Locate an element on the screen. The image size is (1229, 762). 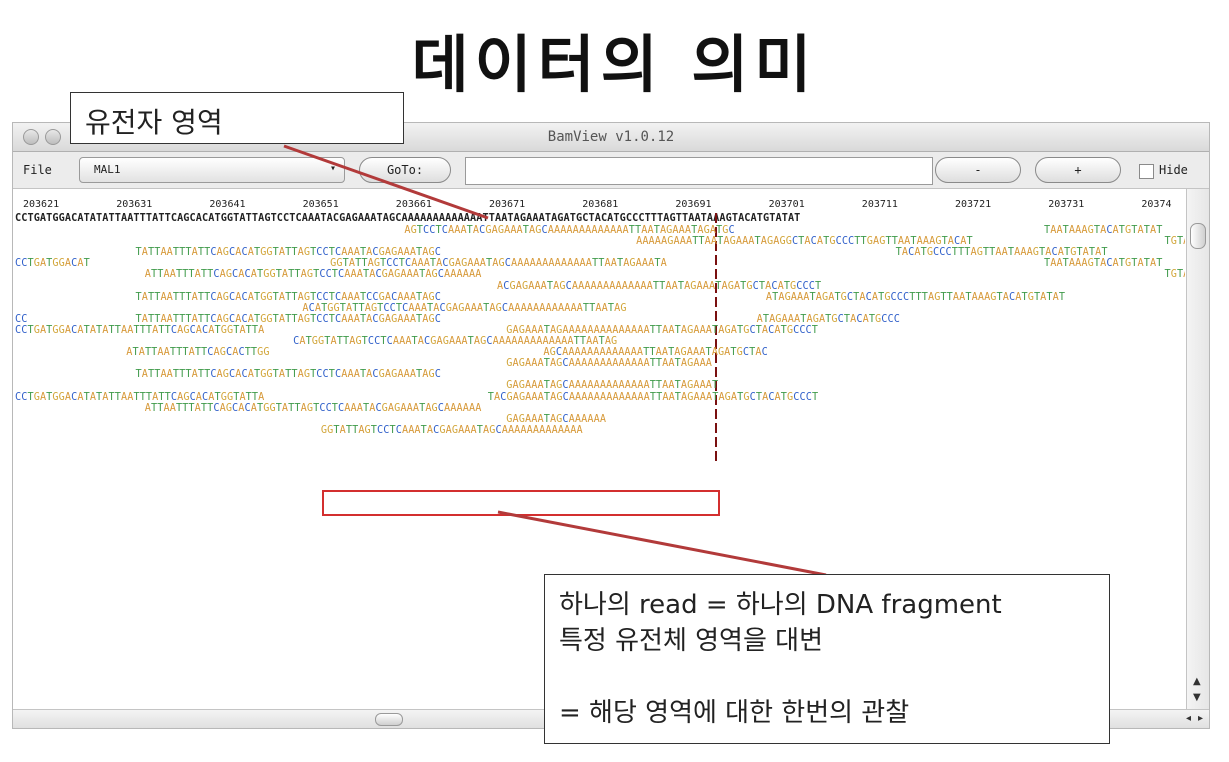
explanation-line-1: 하나의 read = 하나의 DNA fragment is located at coordinates (780, 605).